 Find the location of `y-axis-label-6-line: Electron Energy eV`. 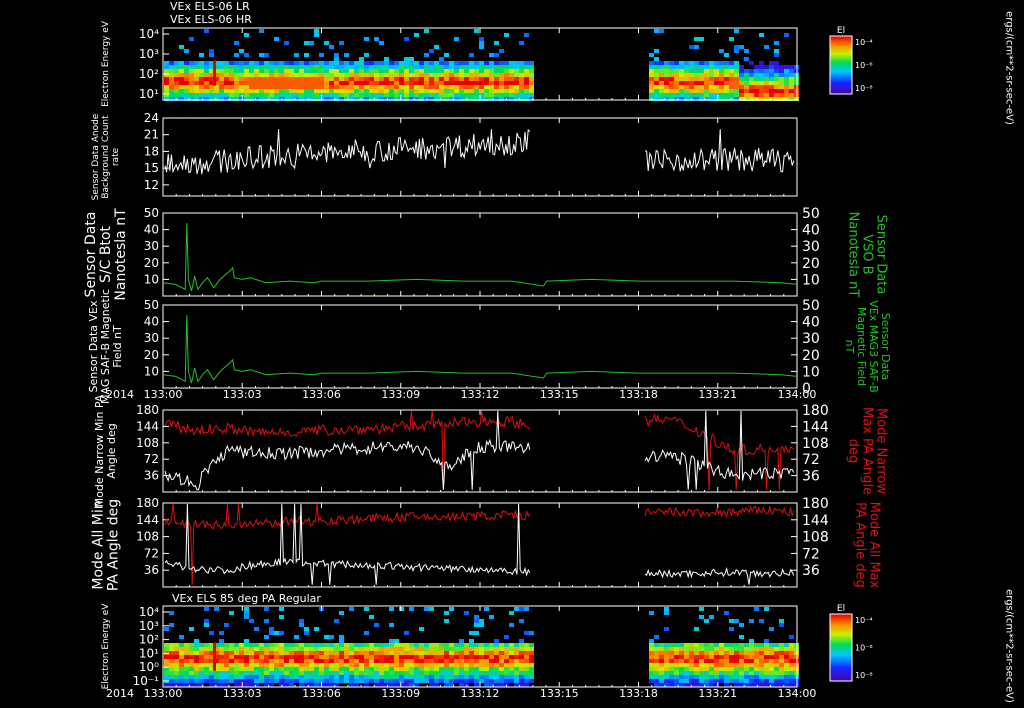

y-axis-label-6-line: Electron Energy eV is located at coordinates (106, 646).